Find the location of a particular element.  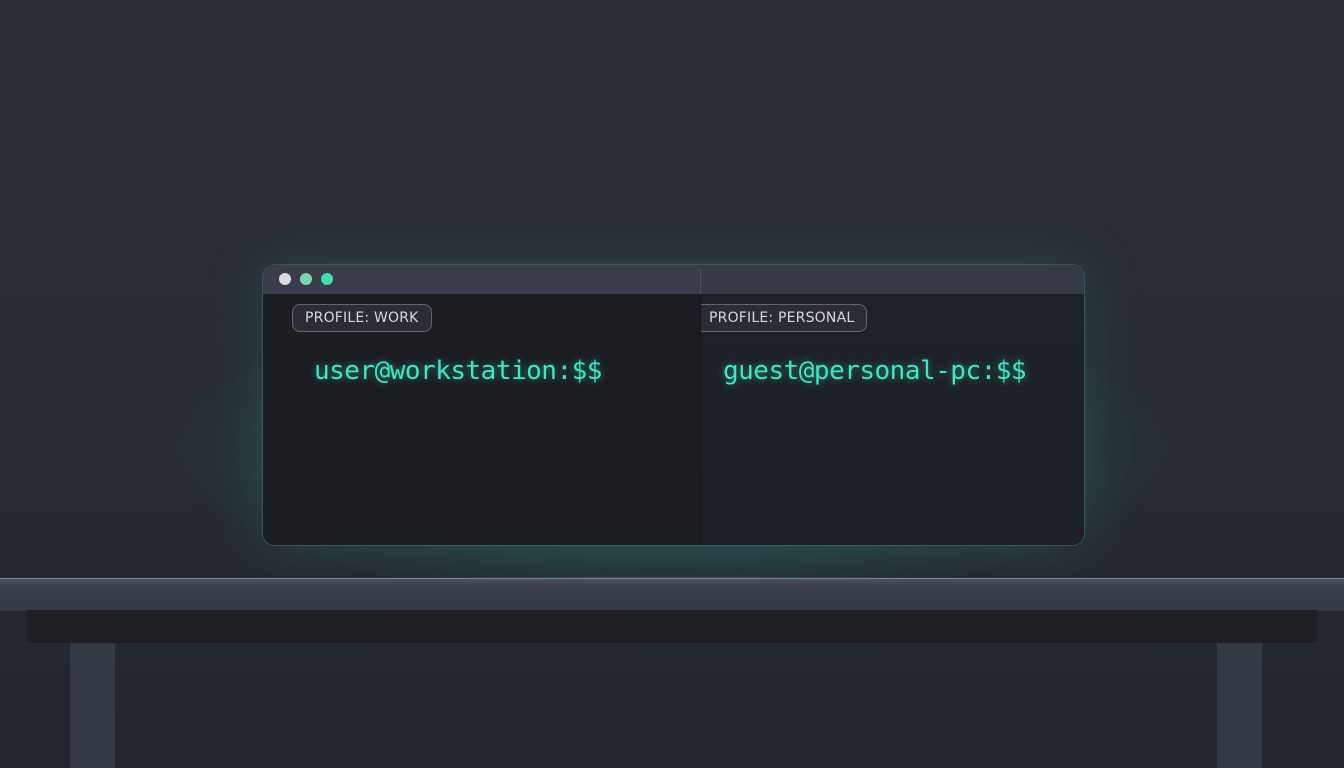

prompt-personal: guest@personal-pc:$$ is located at coordinates (875, 371).